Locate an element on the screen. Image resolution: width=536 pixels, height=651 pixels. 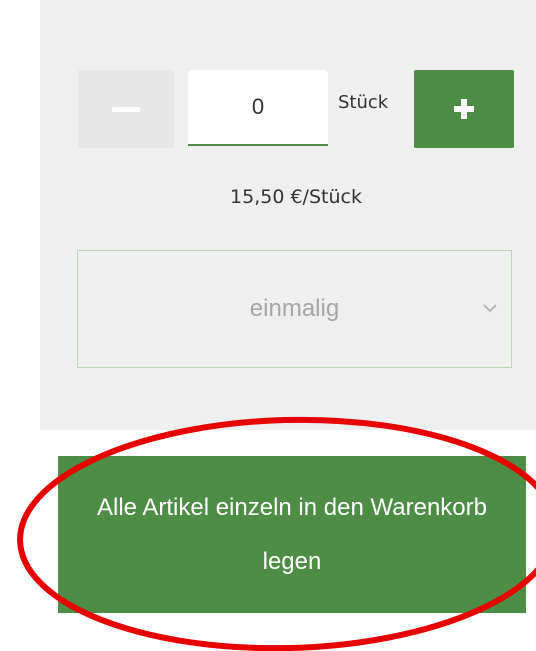
plus-icon is located at coordinates (464, 109).